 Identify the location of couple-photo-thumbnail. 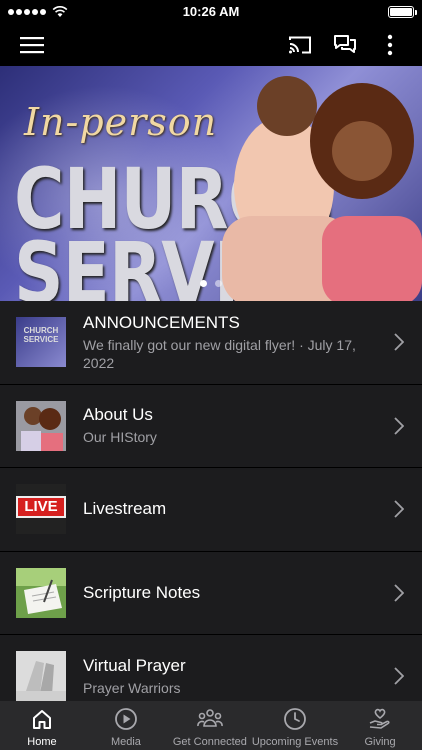
(41, 425).